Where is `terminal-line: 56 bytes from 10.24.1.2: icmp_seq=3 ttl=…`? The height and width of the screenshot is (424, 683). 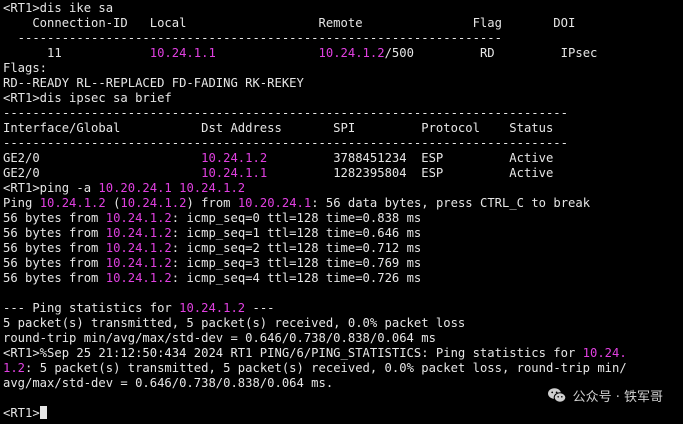 terminal-line: 56 bytes from 10.24.1.2: icmp_seq=3 ttl=… is located at coordinates (343, 263).